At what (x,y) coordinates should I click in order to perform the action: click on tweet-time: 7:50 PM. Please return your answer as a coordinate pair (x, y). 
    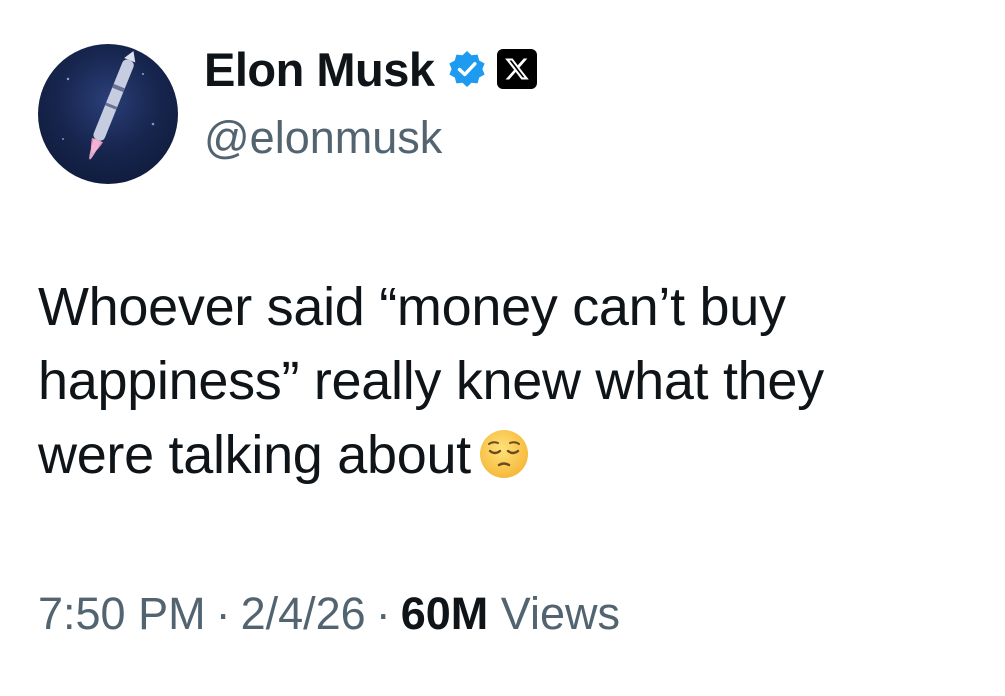
    Looking at the image, I should click on (122, 613).